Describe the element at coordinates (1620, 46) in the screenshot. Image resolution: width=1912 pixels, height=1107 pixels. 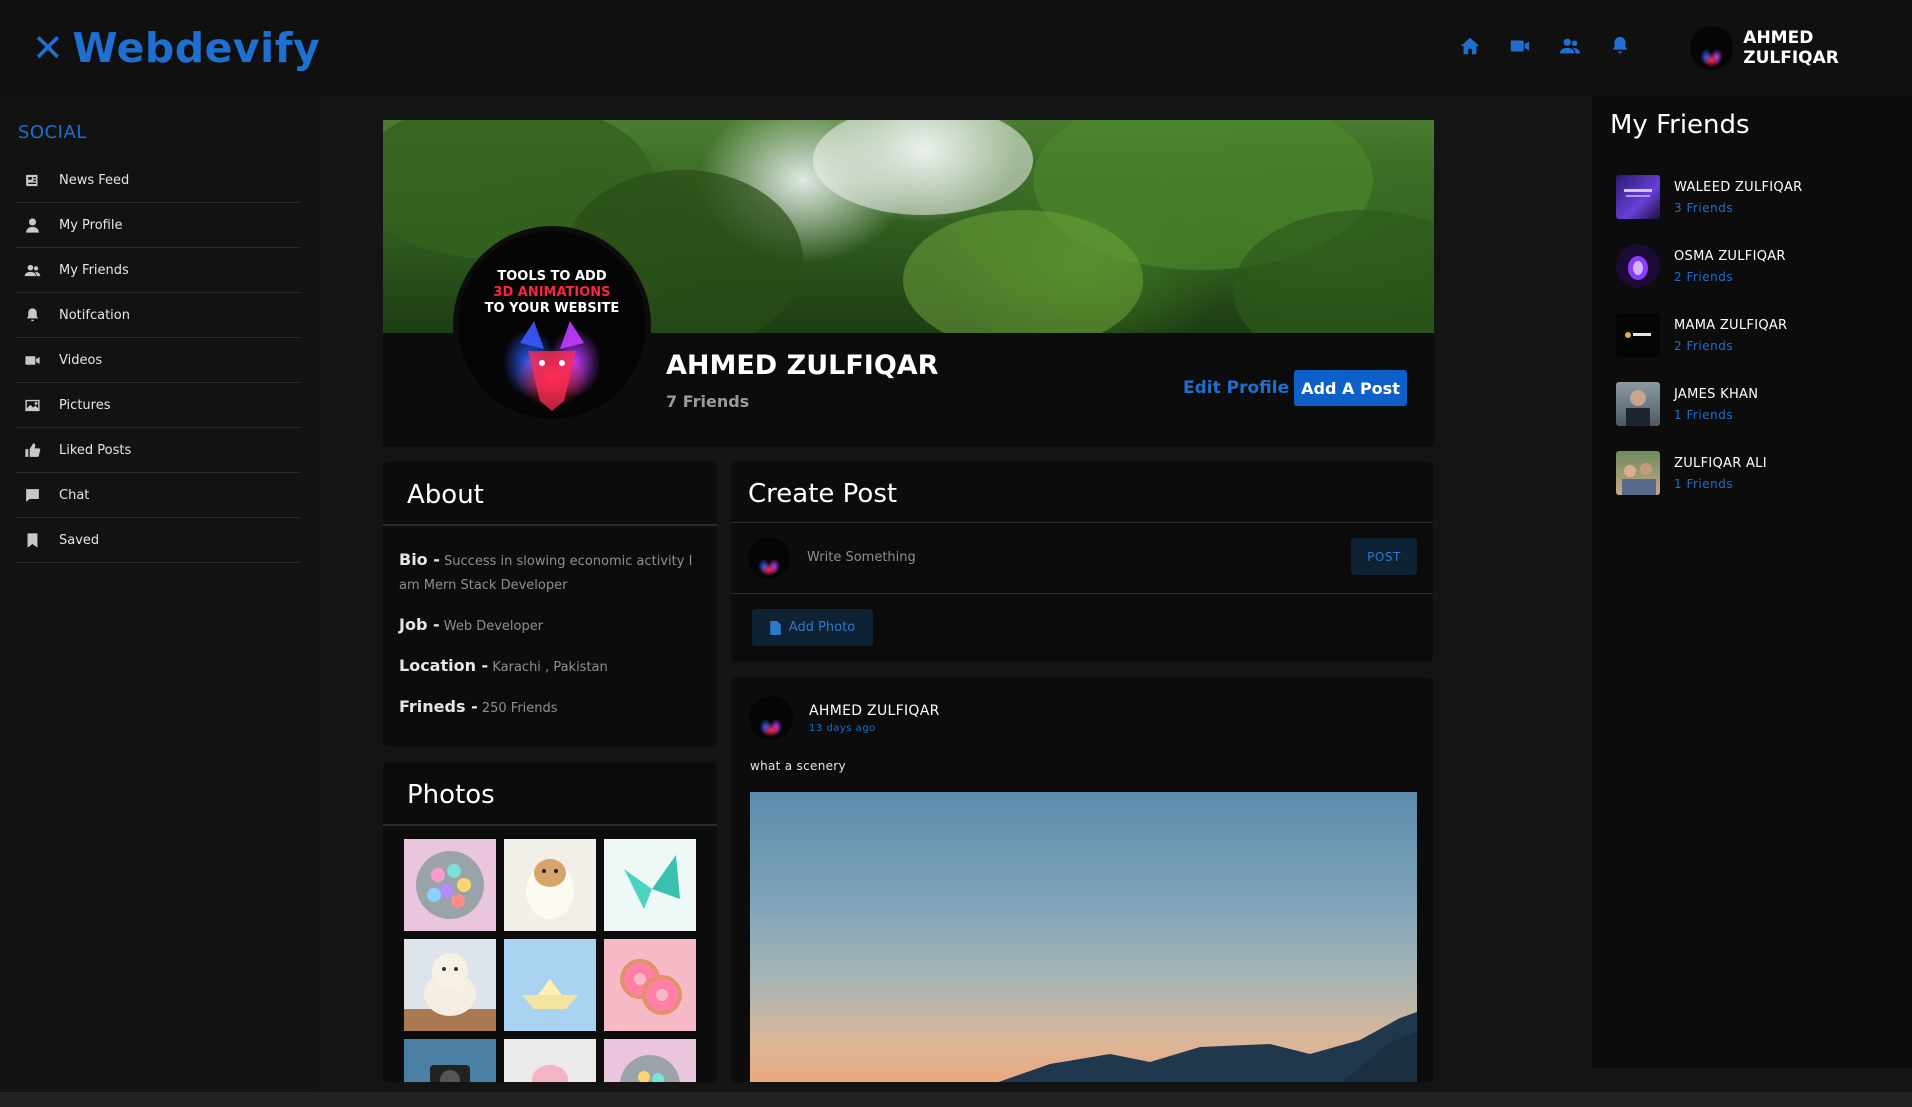
I see `bell-icon` at that location.